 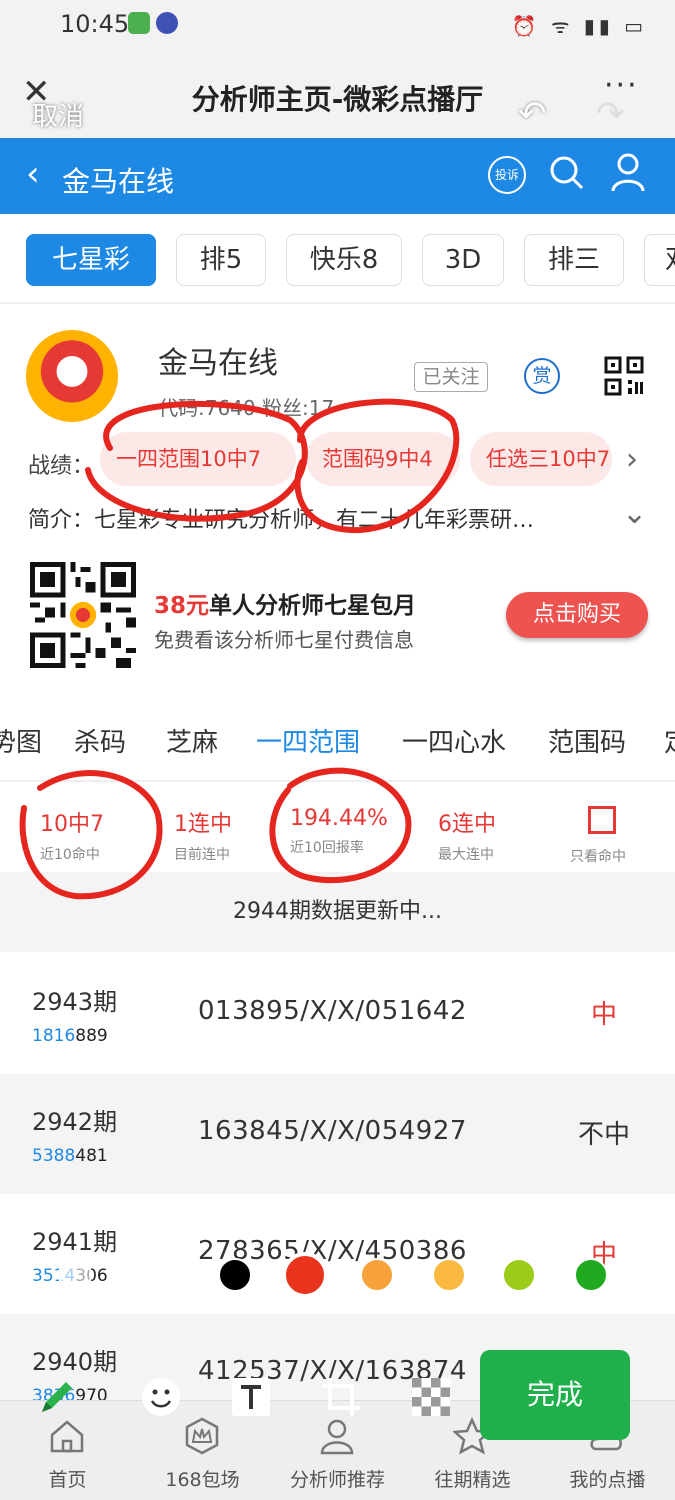 I want to click on tab-fixed: 定, so click(x=669, y=740).